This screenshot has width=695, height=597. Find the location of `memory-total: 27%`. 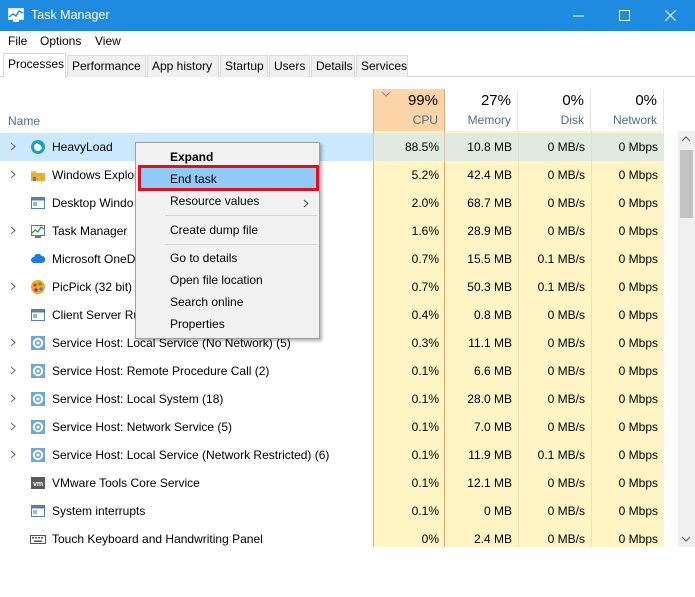

memory-total: 27% is located at coordinates (495, 100).